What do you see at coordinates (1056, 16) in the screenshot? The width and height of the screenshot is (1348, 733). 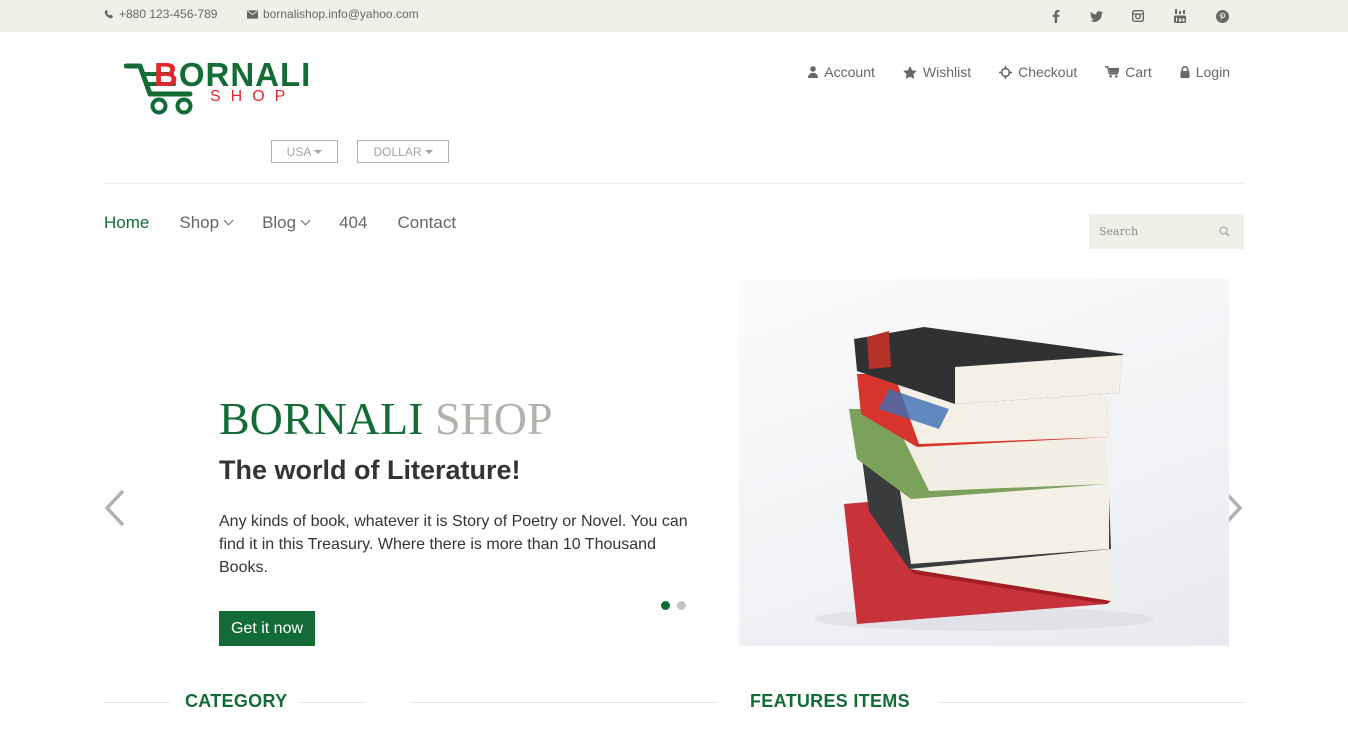 I see `facebook-icon` at bounding box center [1056, 16].